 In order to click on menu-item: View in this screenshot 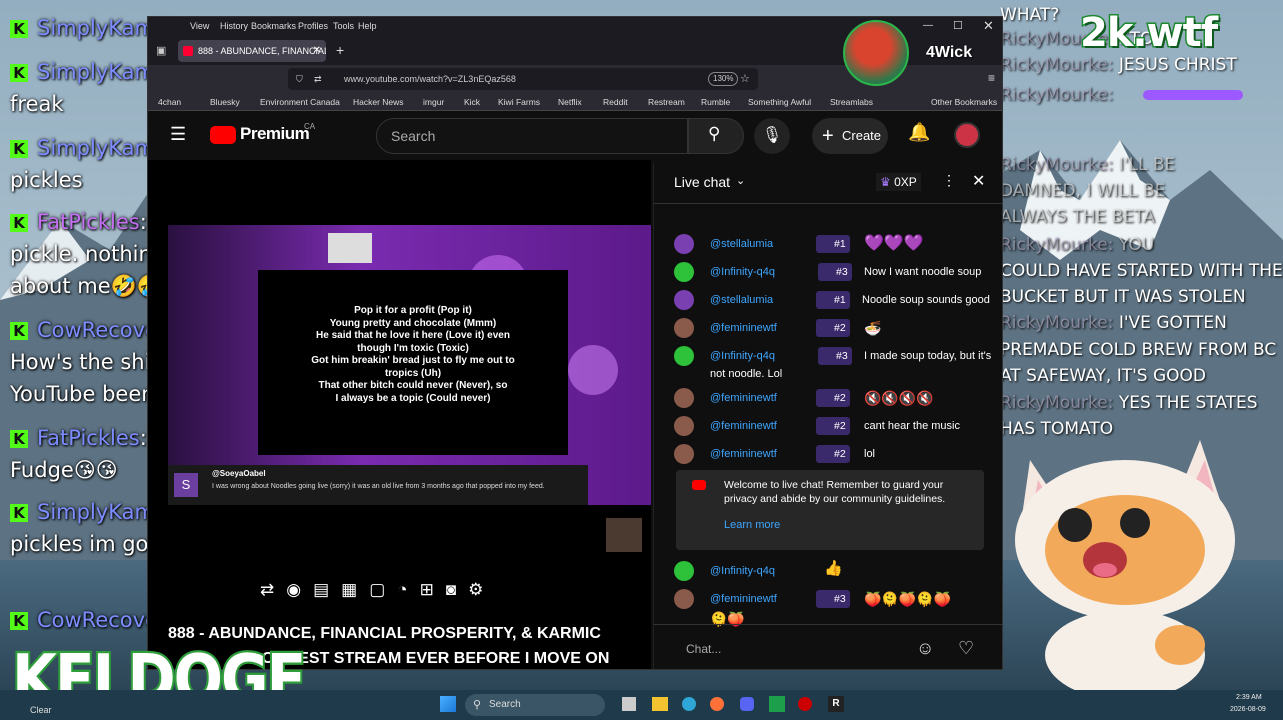, I will do `click(199, 26)`.